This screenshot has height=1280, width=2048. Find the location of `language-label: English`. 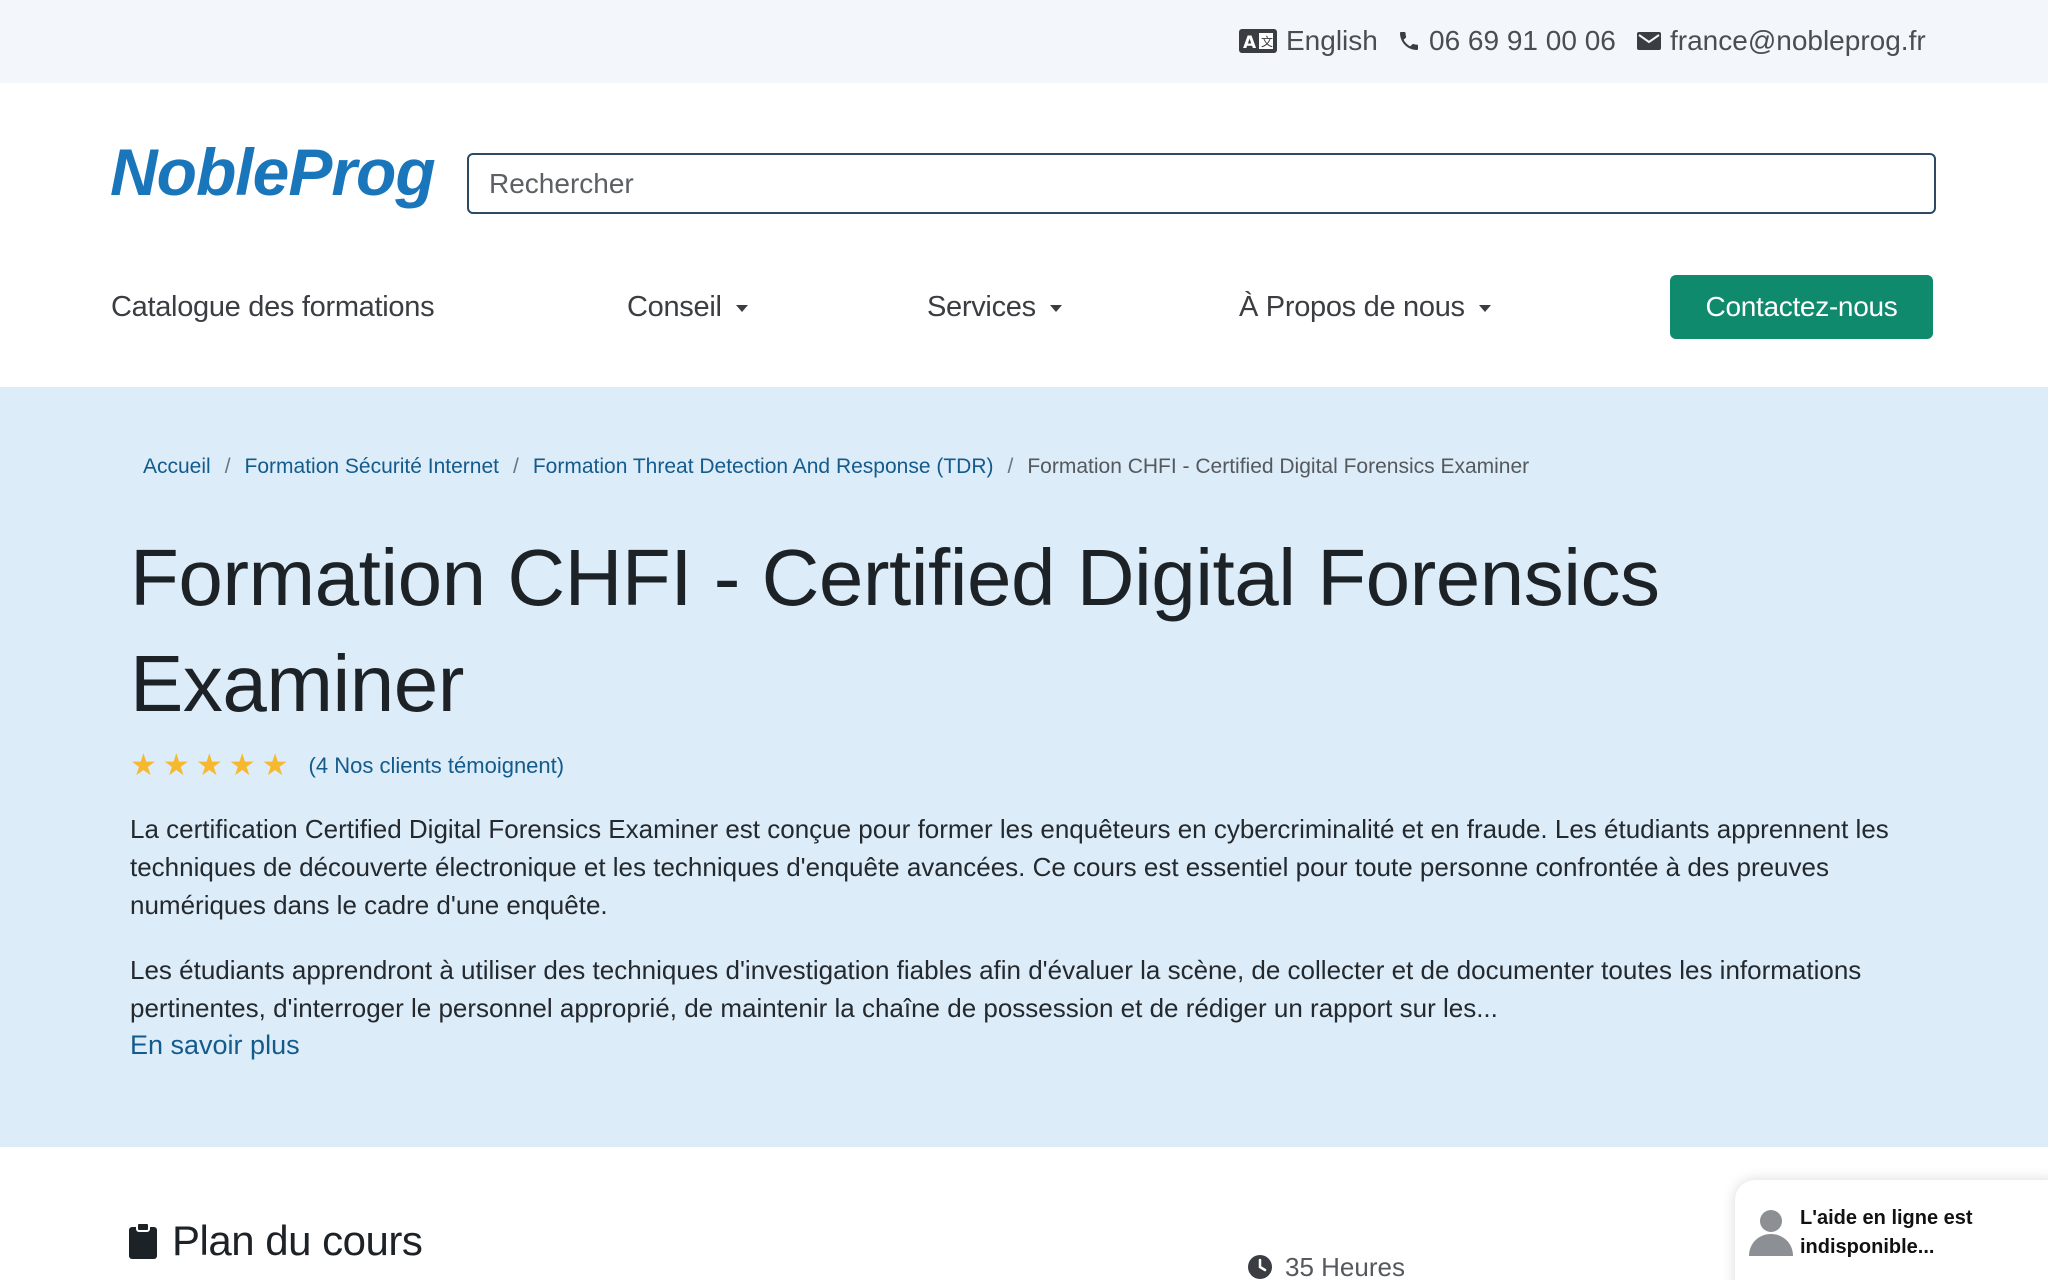

language-label: English is located at coordinates (1332, 40).